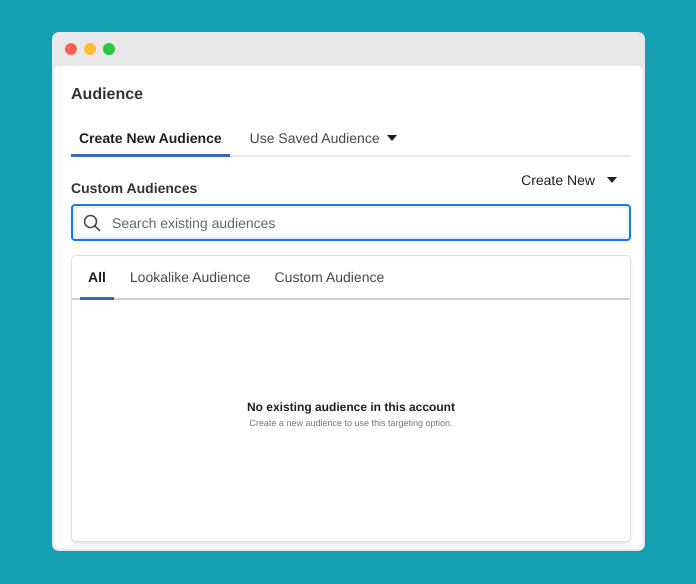 The width and height of the screenshot is (696, 584). I want to click on filter-tab: Lookalike Audience, so click(190, 278).